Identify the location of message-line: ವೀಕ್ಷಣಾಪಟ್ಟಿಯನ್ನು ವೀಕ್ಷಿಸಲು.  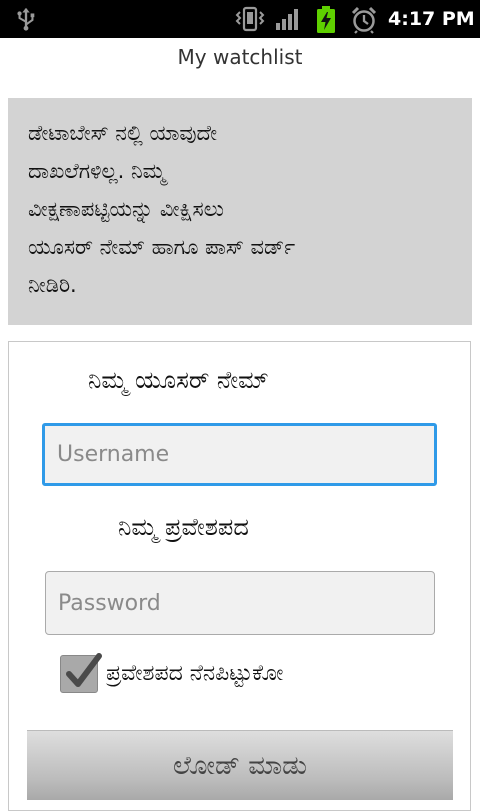
(126, 209).